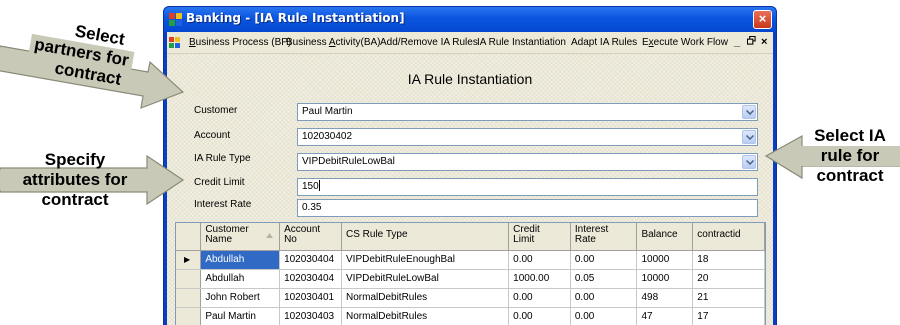 The width and height of the screenshot is (900, 325). Describe the element at coordinates (850, 135) in the screenshot. I see `callout-line: Select IA` at that location.